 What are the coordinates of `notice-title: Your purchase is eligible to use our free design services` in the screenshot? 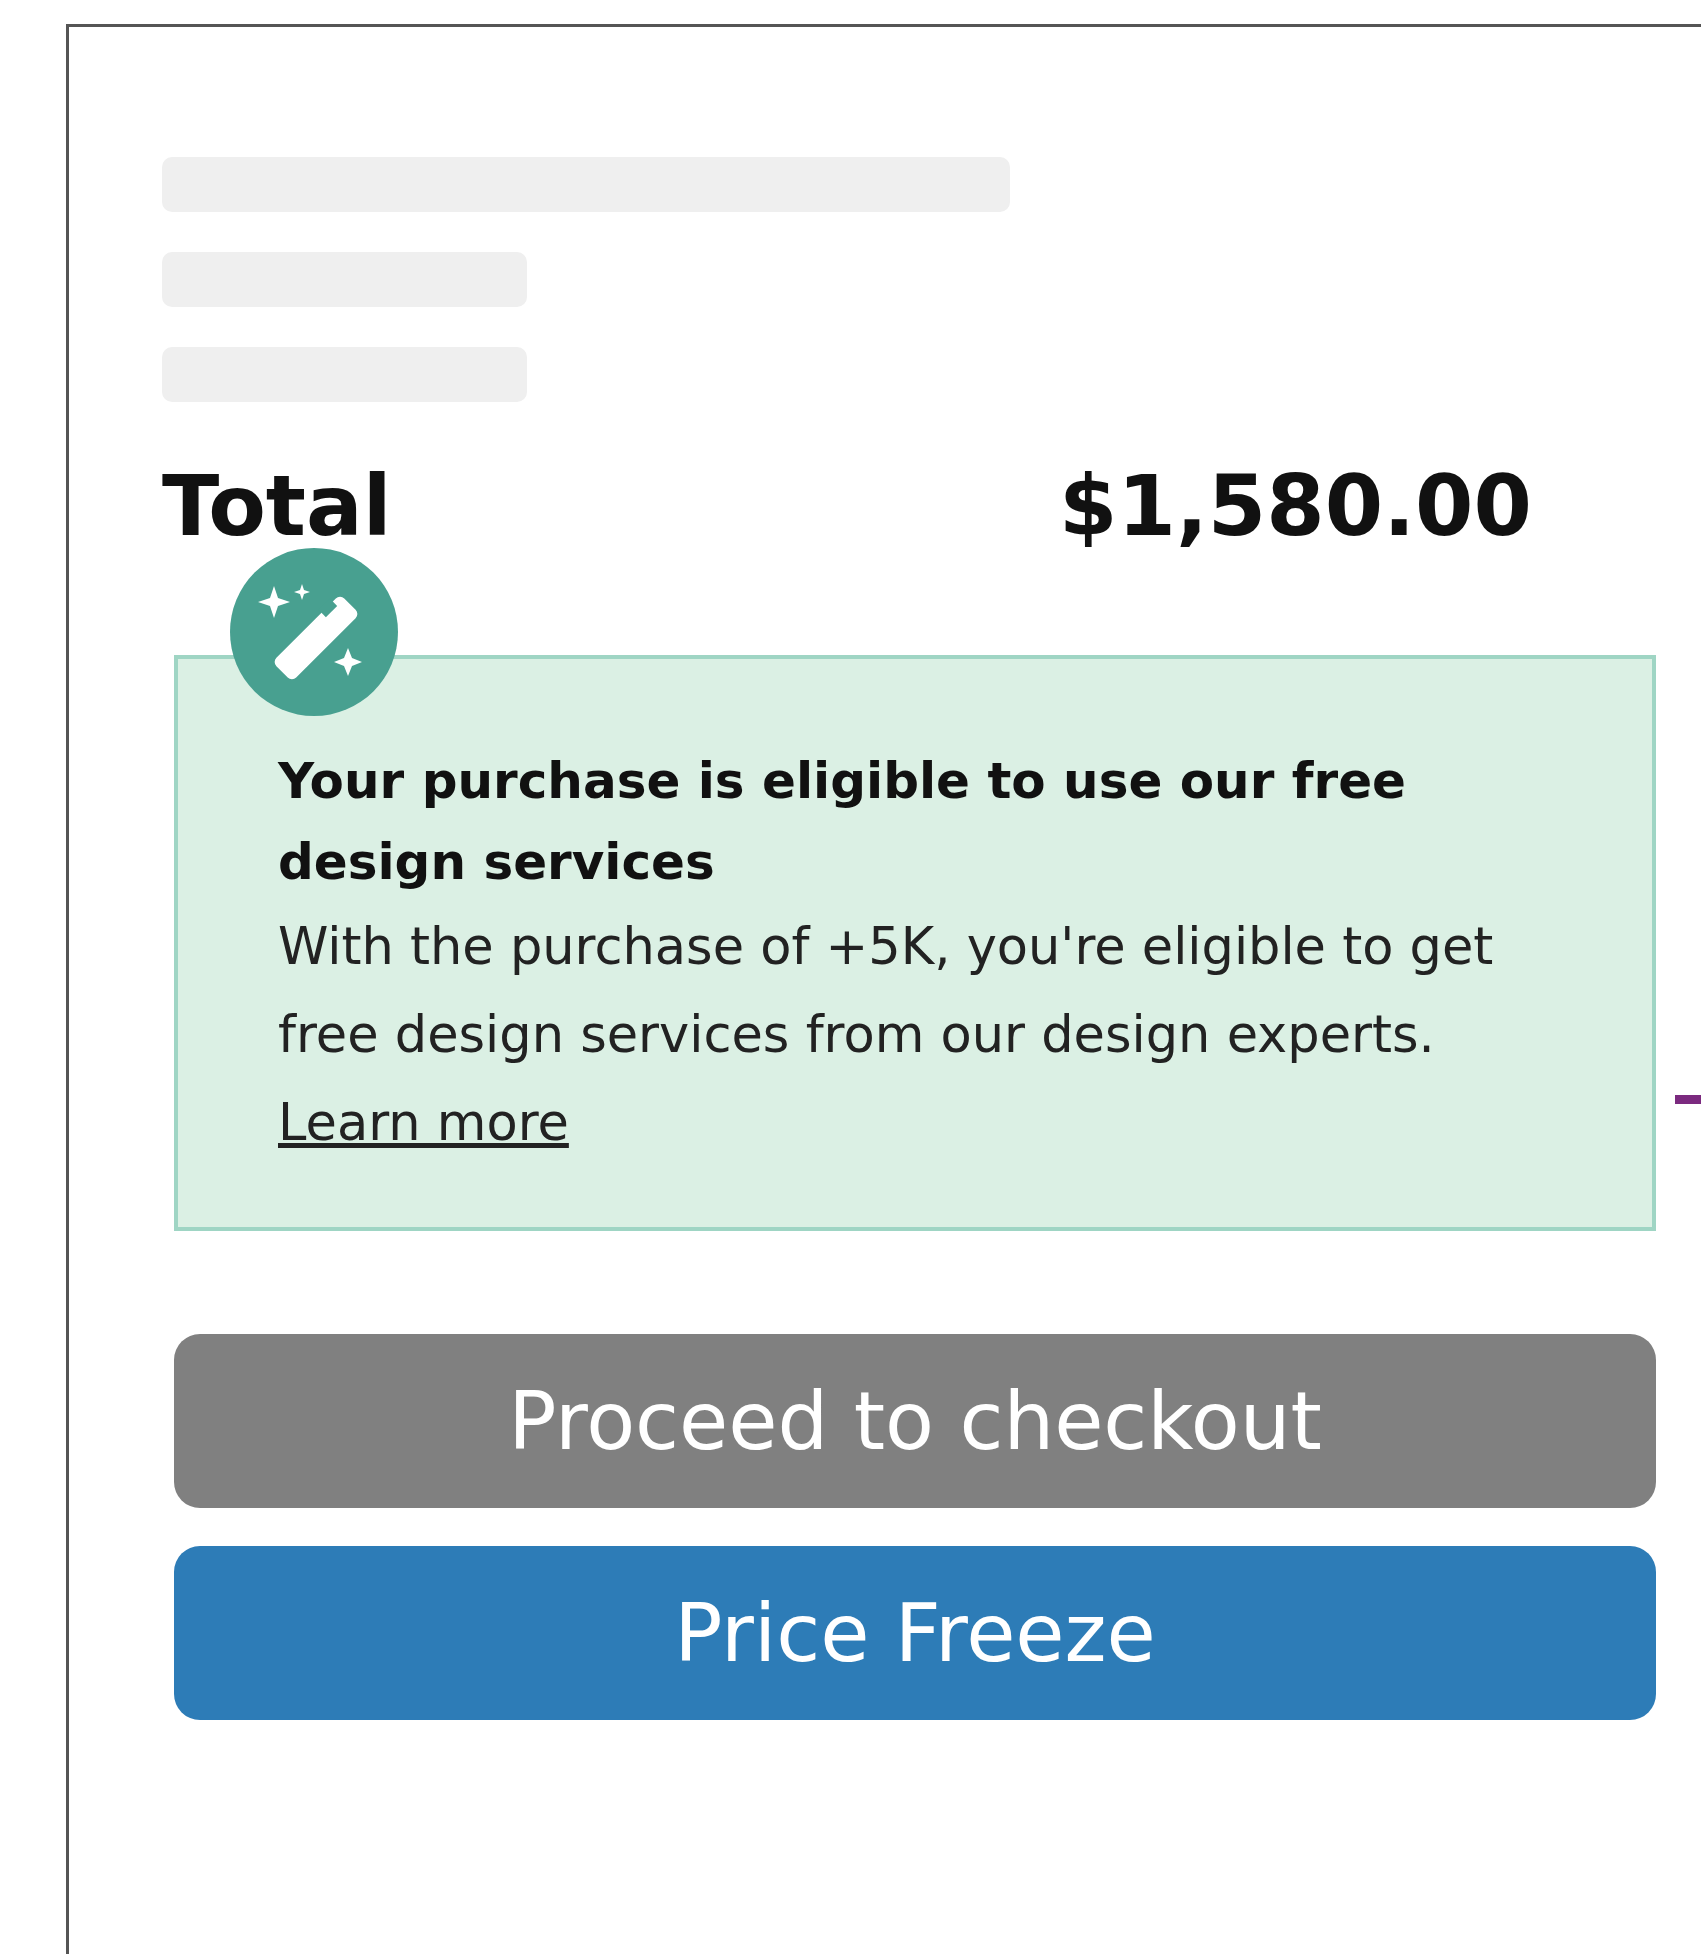 It's located at (842, 822).